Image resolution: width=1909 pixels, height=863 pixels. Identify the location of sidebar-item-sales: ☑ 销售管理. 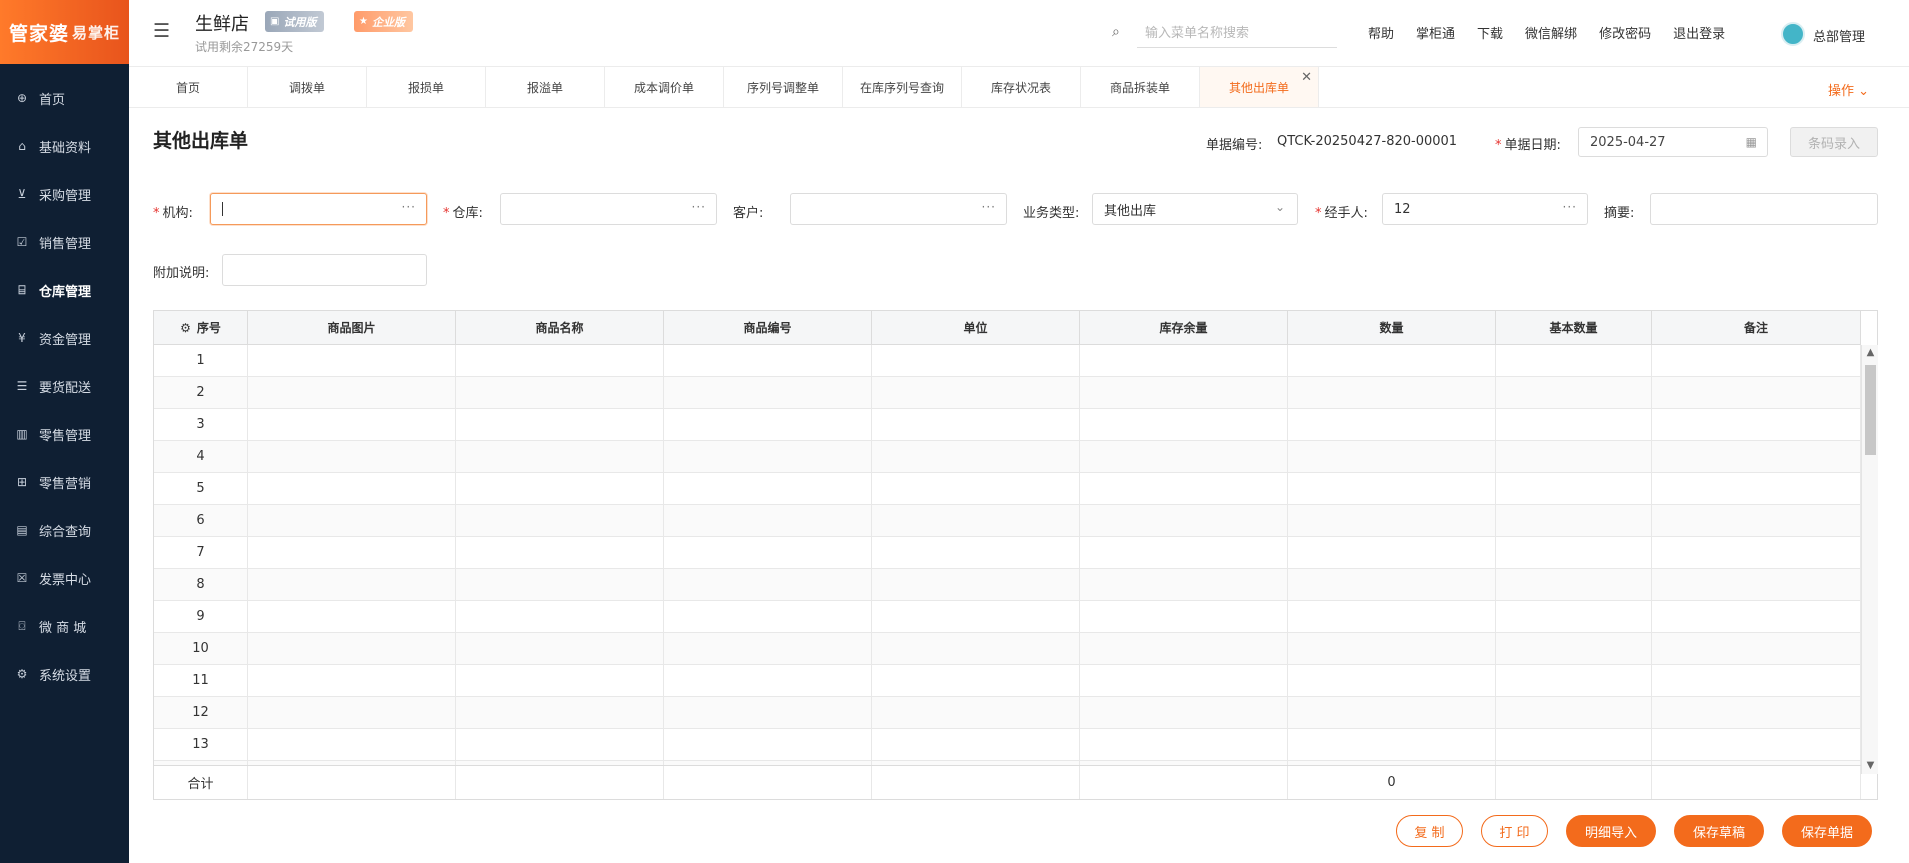
(64, 242).